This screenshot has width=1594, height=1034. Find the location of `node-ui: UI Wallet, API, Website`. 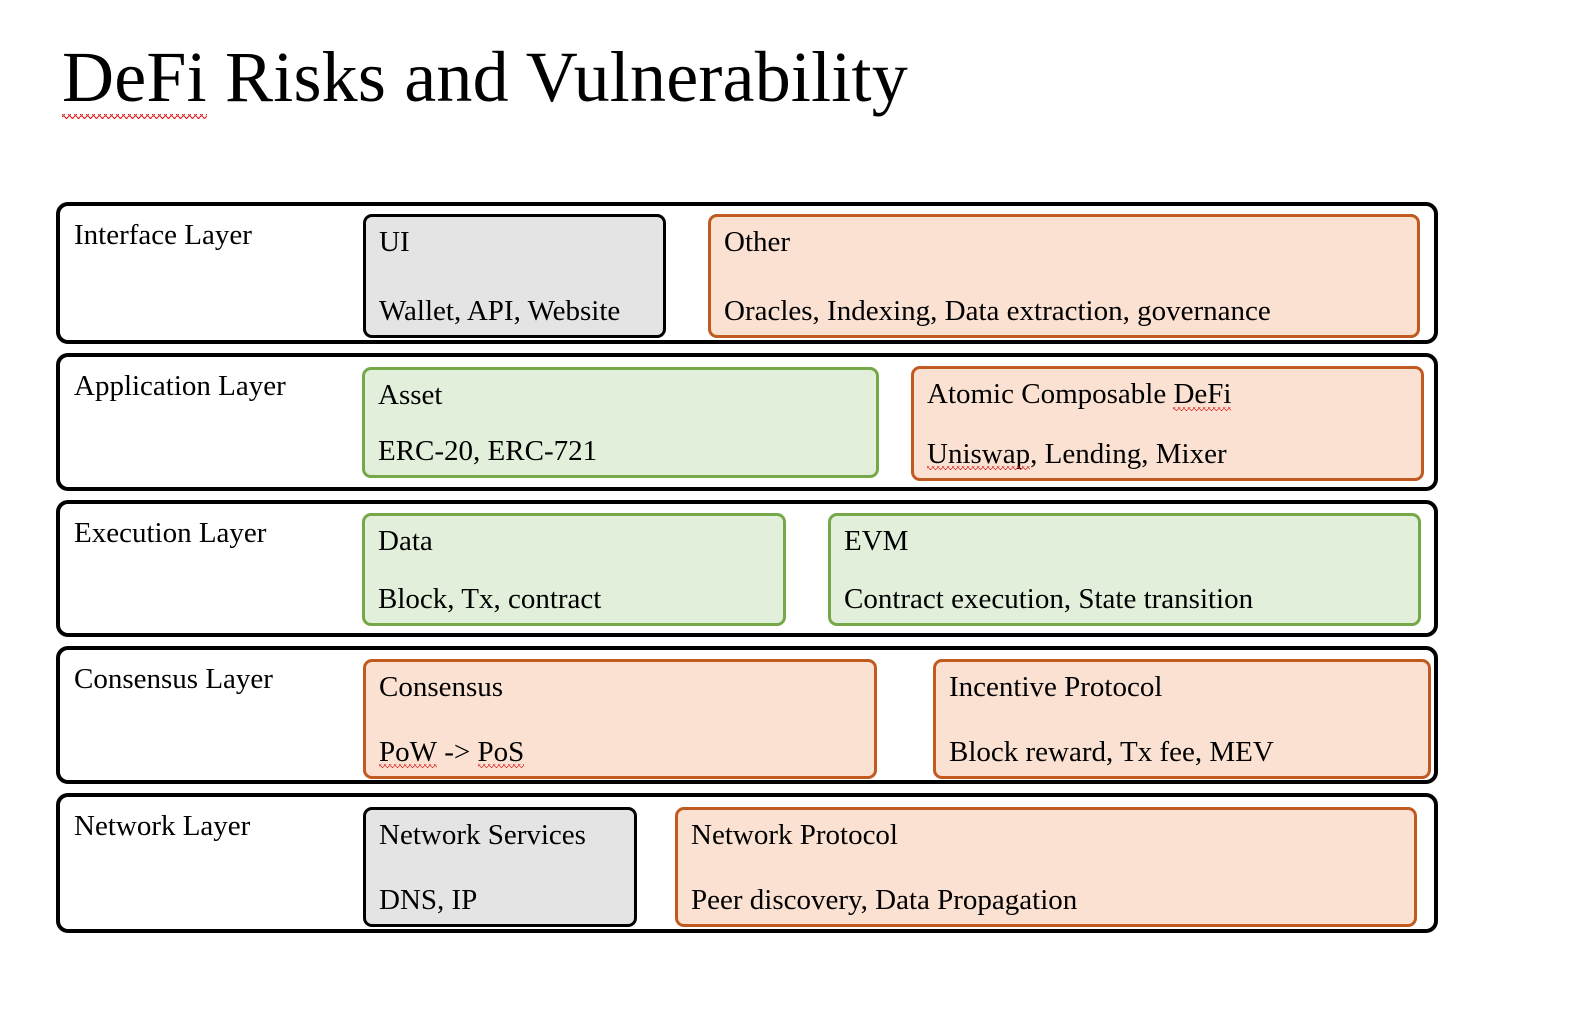

node-ui: UI Wallet, API, Website is located at coordinates (514, 276).